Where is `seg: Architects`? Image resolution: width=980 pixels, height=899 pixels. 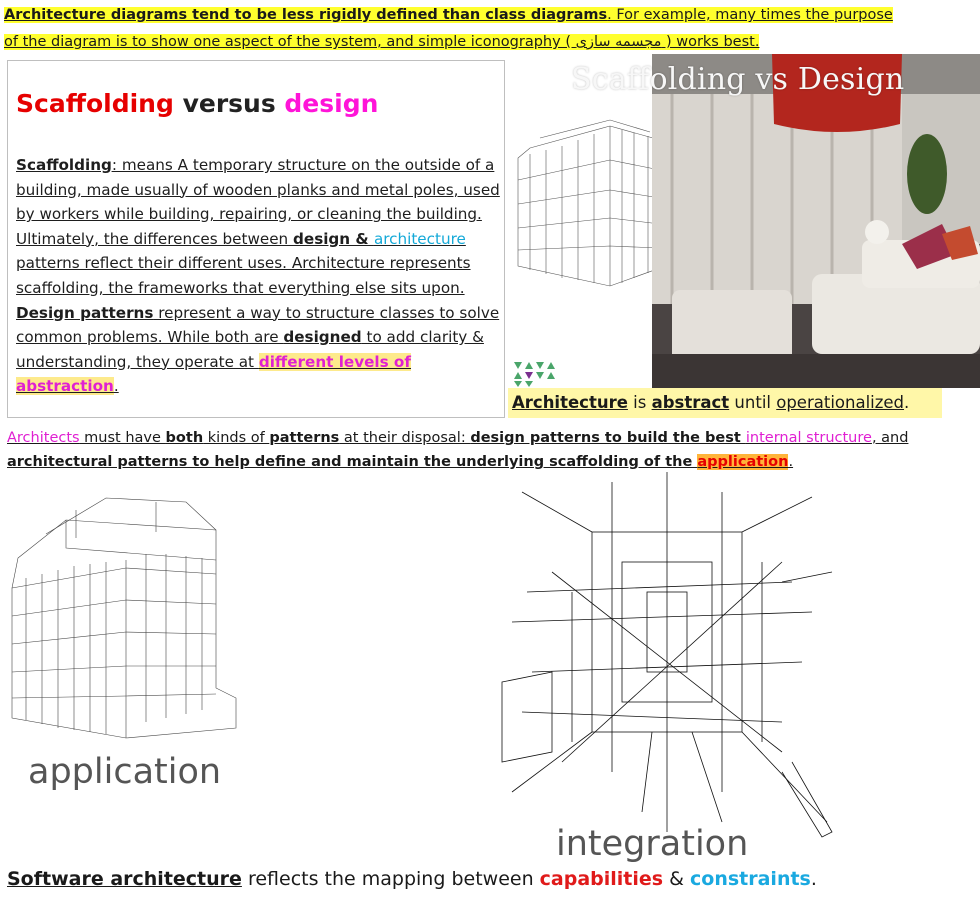 seg: Architects is located at coordinates (43, 438).